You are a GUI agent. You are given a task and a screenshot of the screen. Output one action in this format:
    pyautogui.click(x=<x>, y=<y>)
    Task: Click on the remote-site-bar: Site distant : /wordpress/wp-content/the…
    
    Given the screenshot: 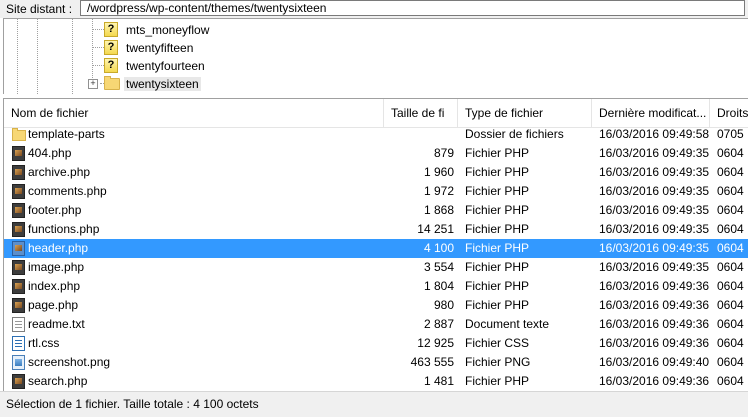 What is the action you would take?
    pyautogui.click(x=374, y=9)
    